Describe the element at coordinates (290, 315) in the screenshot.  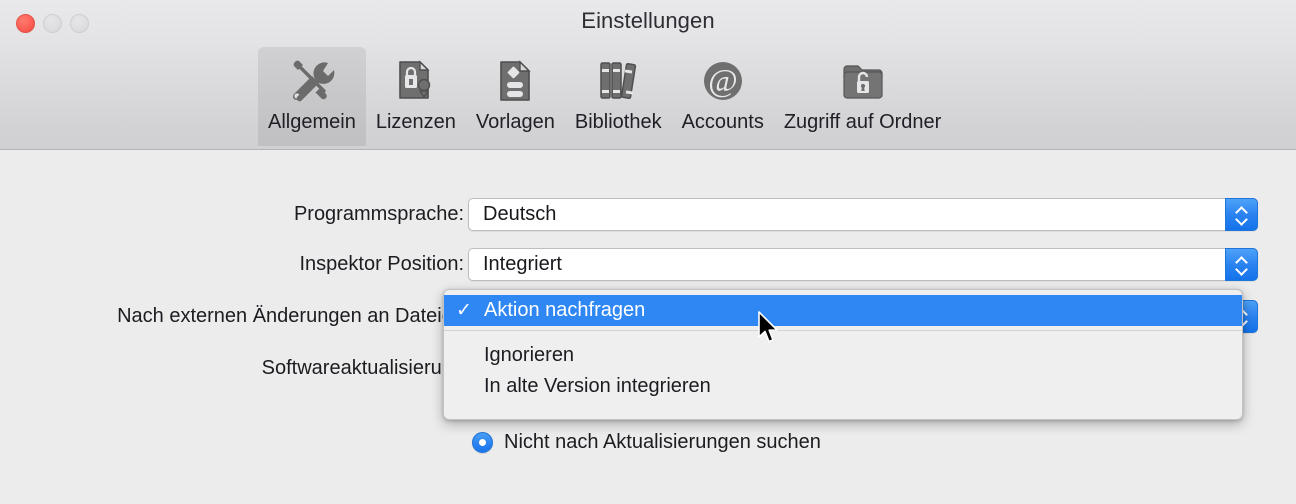
I see `label-externe-aenderungen: Nach externen Änderungen an Dateien` at that location.